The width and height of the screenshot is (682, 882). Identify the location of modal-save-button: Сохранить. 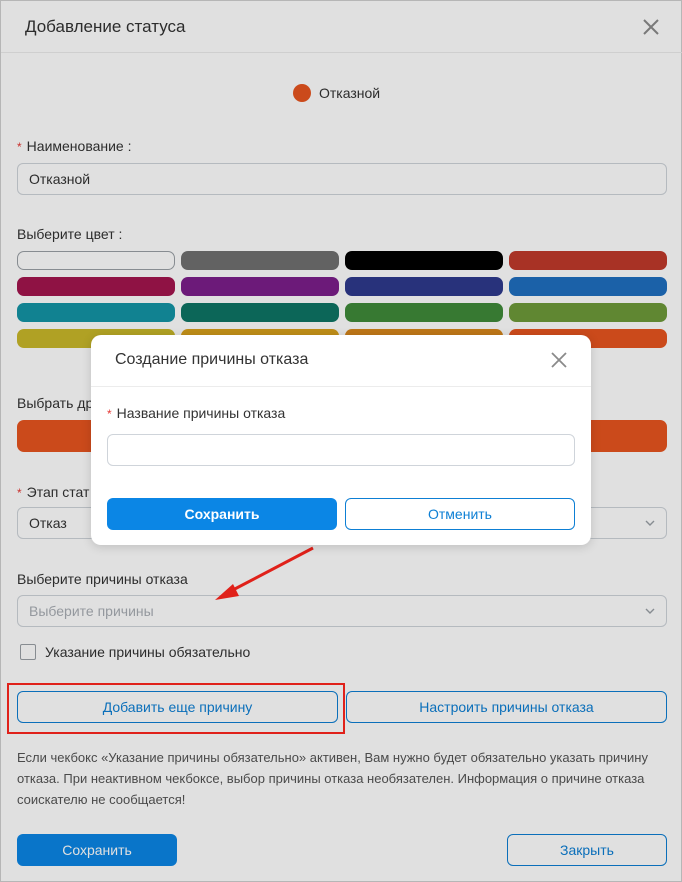
(222, 514).